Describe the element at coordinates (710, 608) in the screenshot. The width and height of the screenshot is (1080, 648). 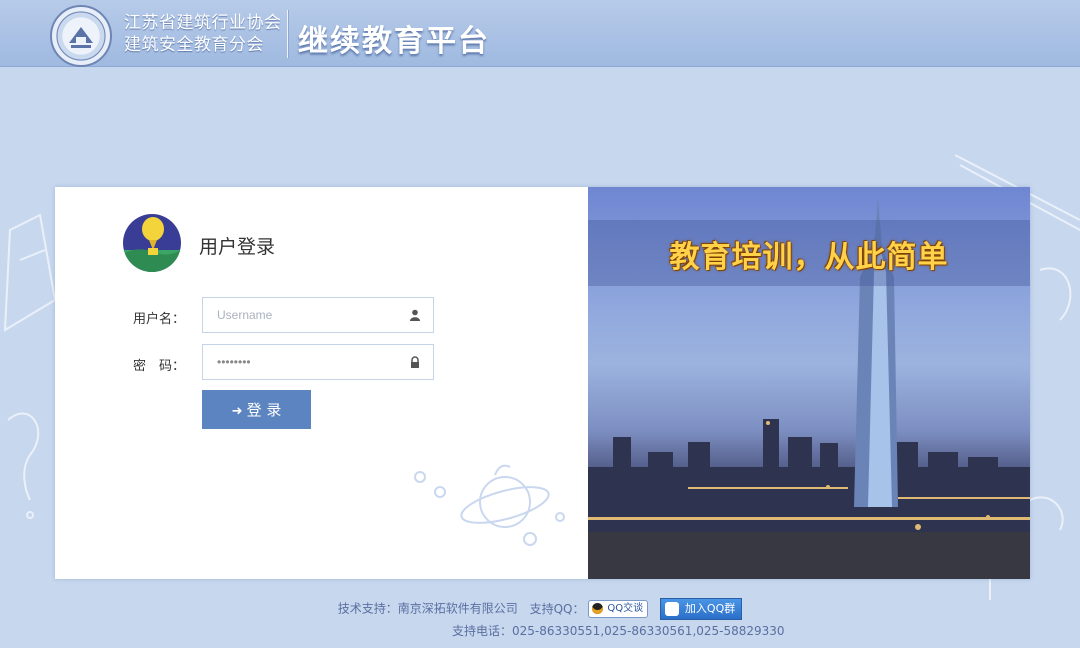
I see `join-qq-group-label: 加入QQ群` at that location.